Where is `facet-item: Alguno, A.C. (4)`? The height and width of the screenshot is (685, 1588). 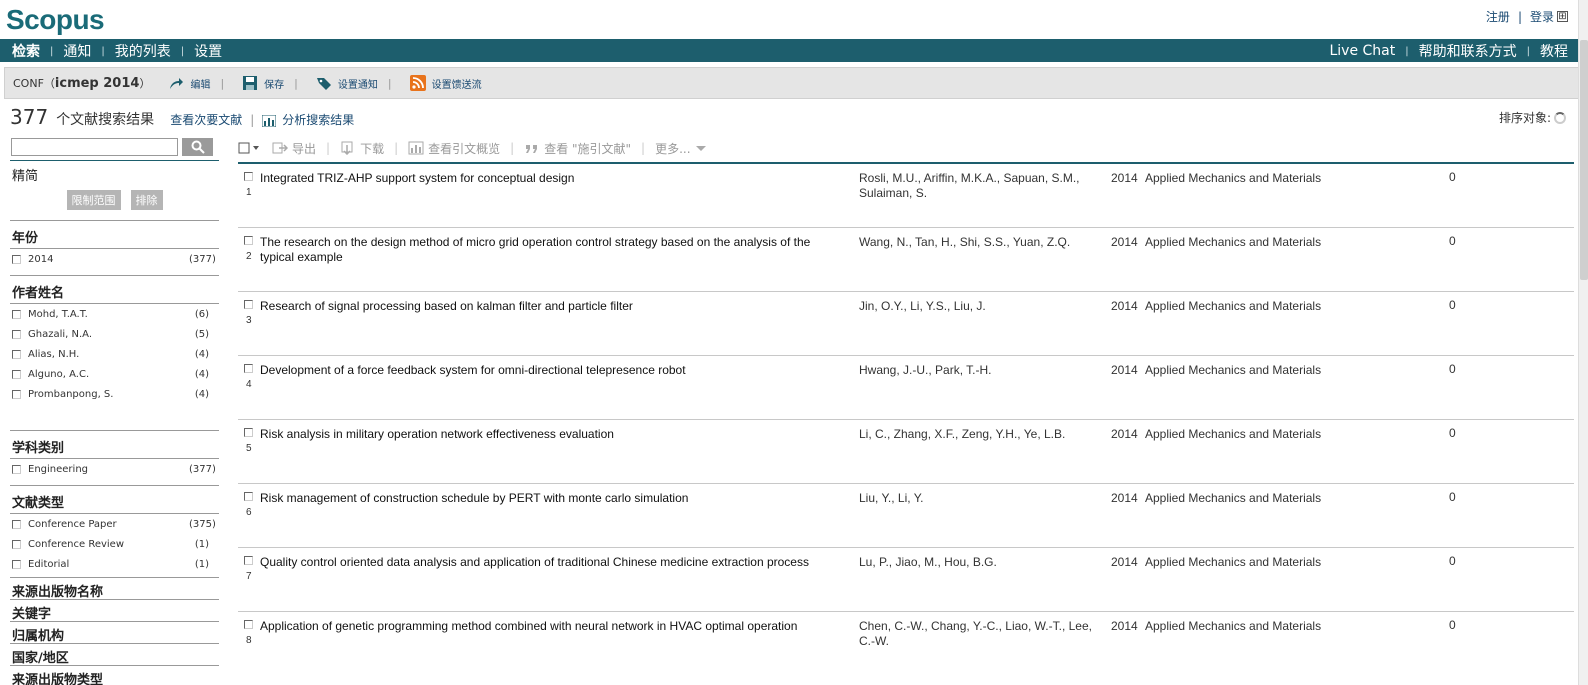
facet-item: Alguno, A.C. (4) is located at coordinates (114, 374).